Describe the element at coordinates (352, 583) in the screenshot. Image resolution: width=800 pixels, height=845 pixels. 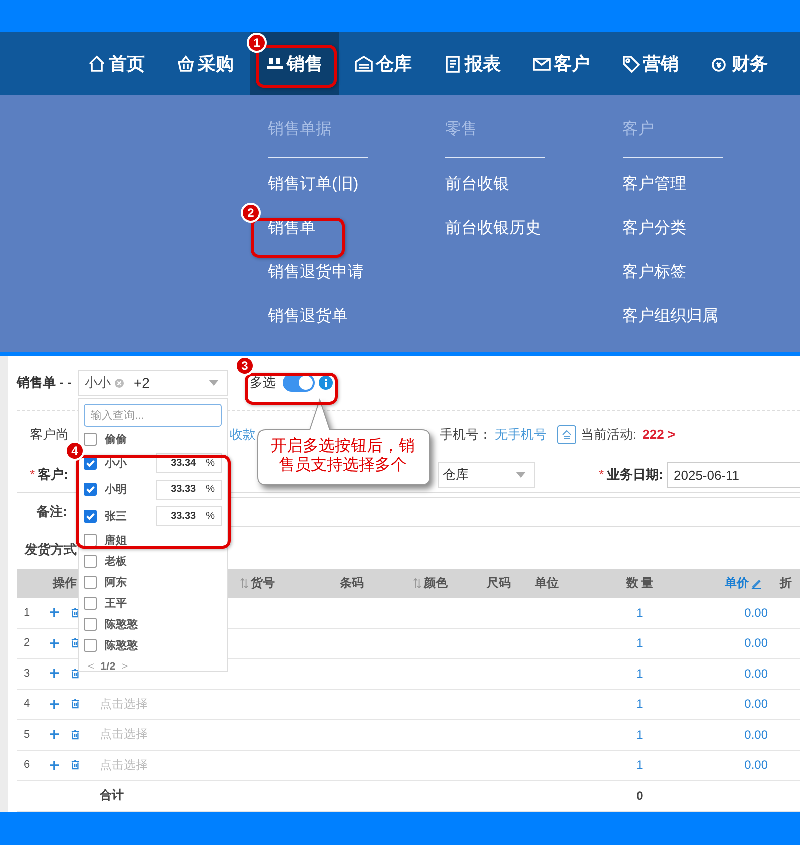
I see `column-header: 条码` at that location.